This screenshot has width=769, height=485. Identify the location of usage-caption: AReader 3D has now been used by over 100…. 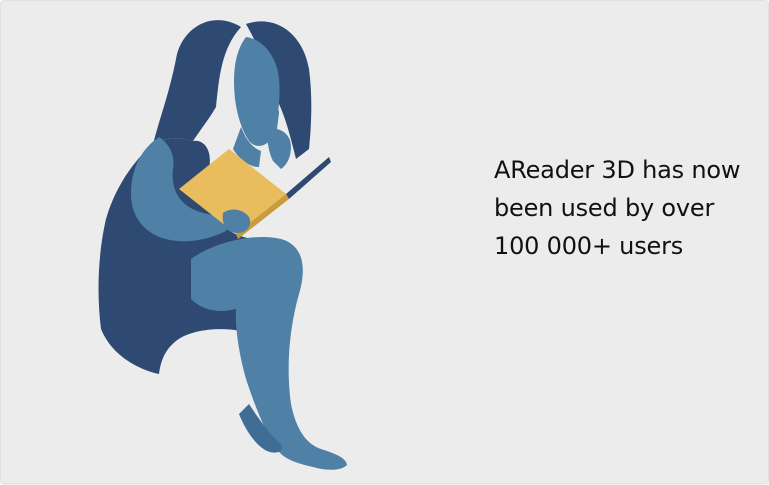
(630, 208).